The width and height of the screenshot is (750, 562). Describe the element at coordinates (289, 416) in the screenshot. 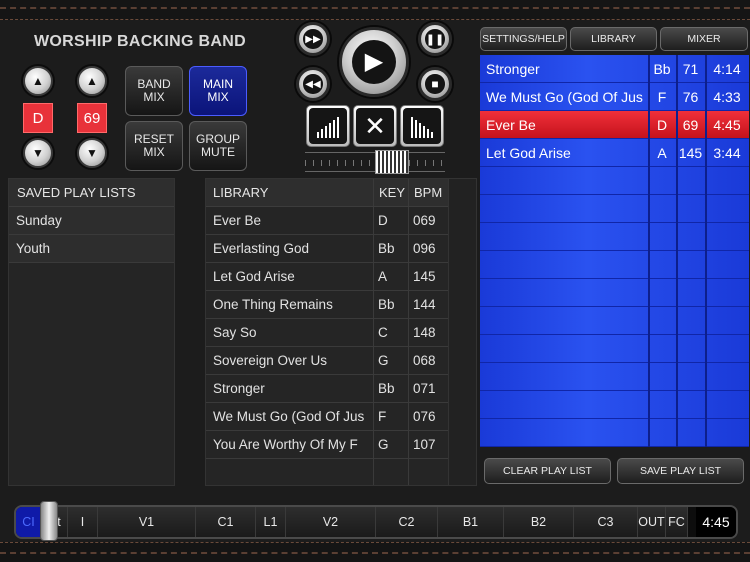

I see `library-song-title: We Must Go (God Of Jus` at that location.